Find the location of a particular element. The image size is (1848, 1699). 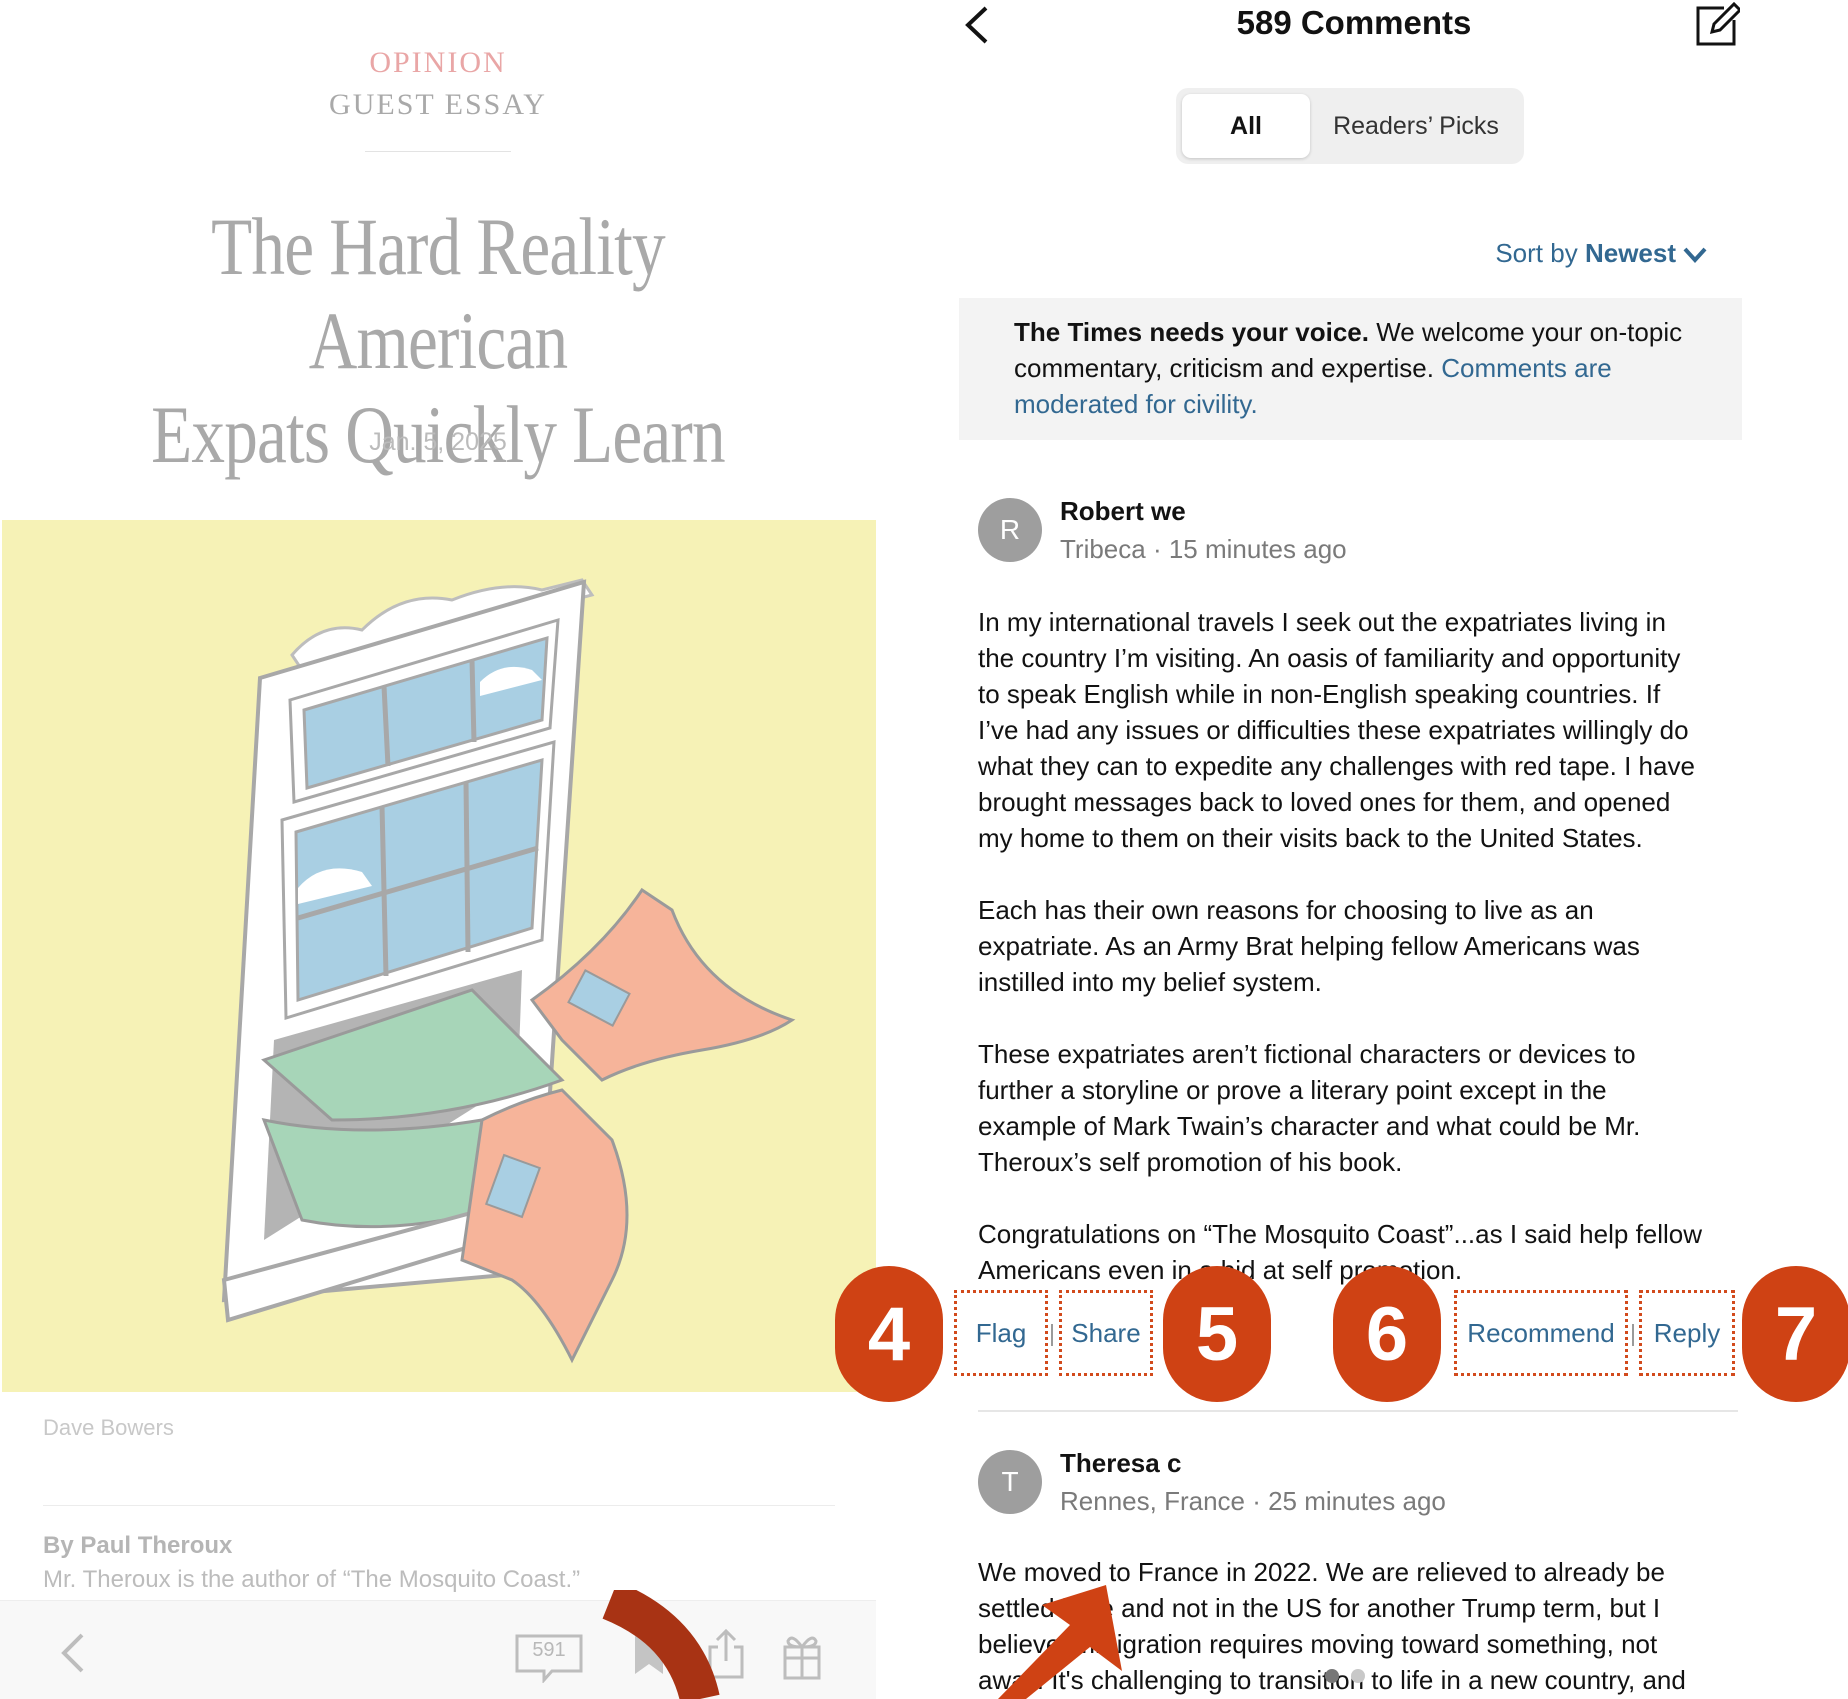

comment-count: 591 is located at coordinates (549, 1650).